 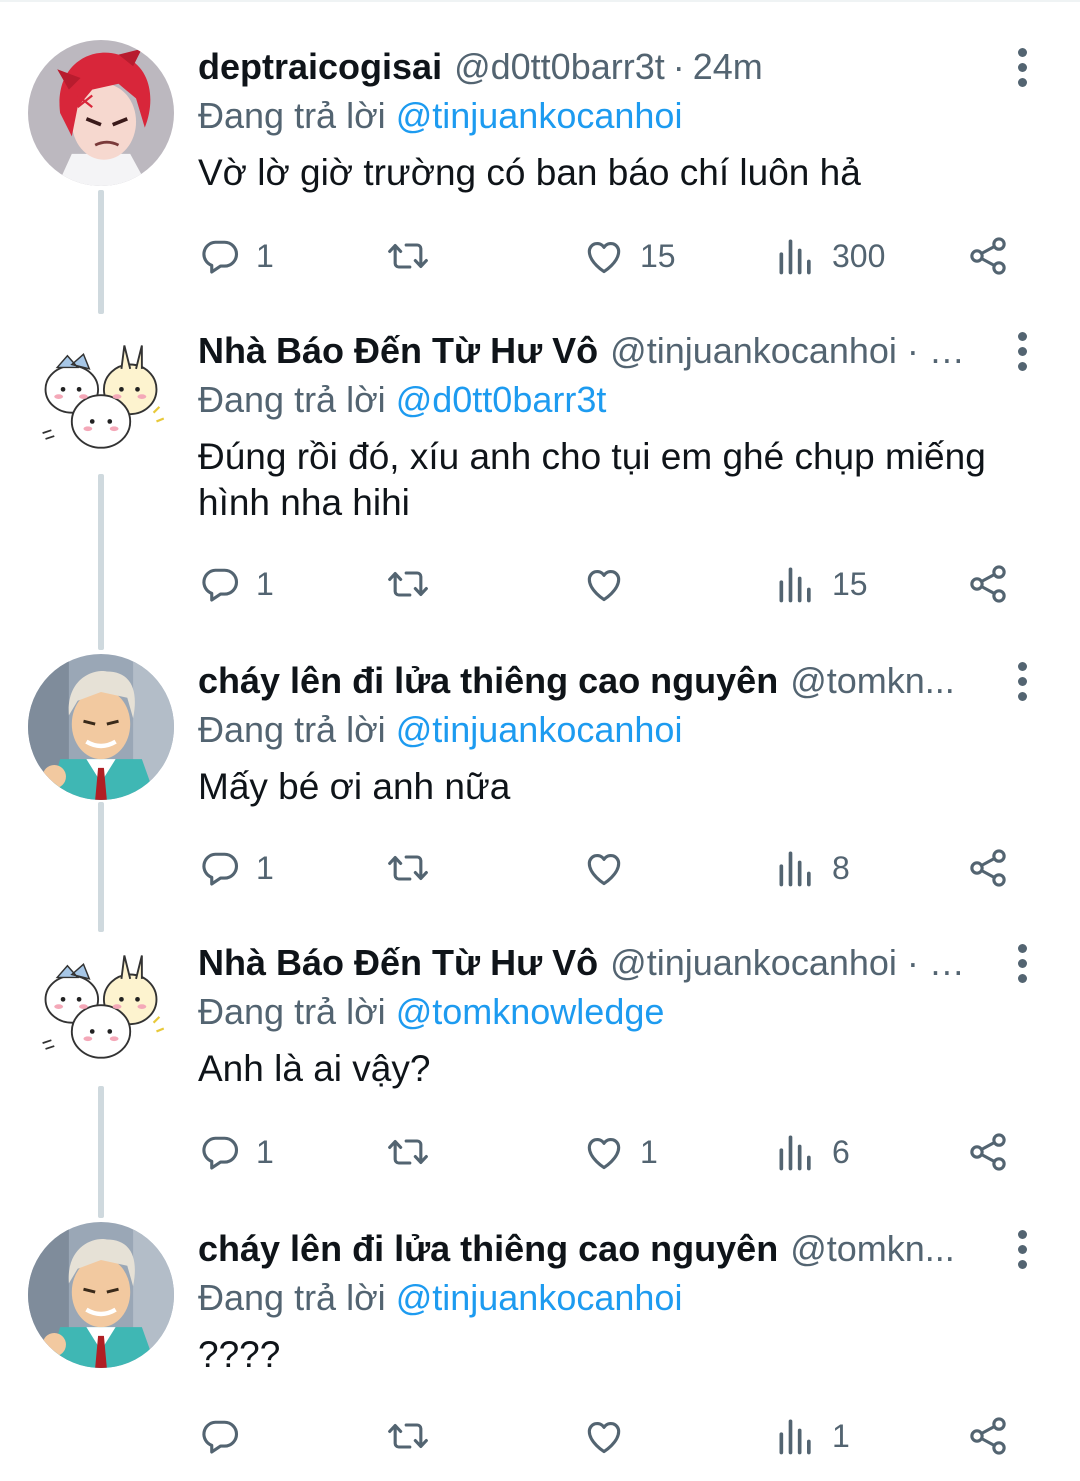 I want to click on like-button: 15, so click(x=629, y=256).